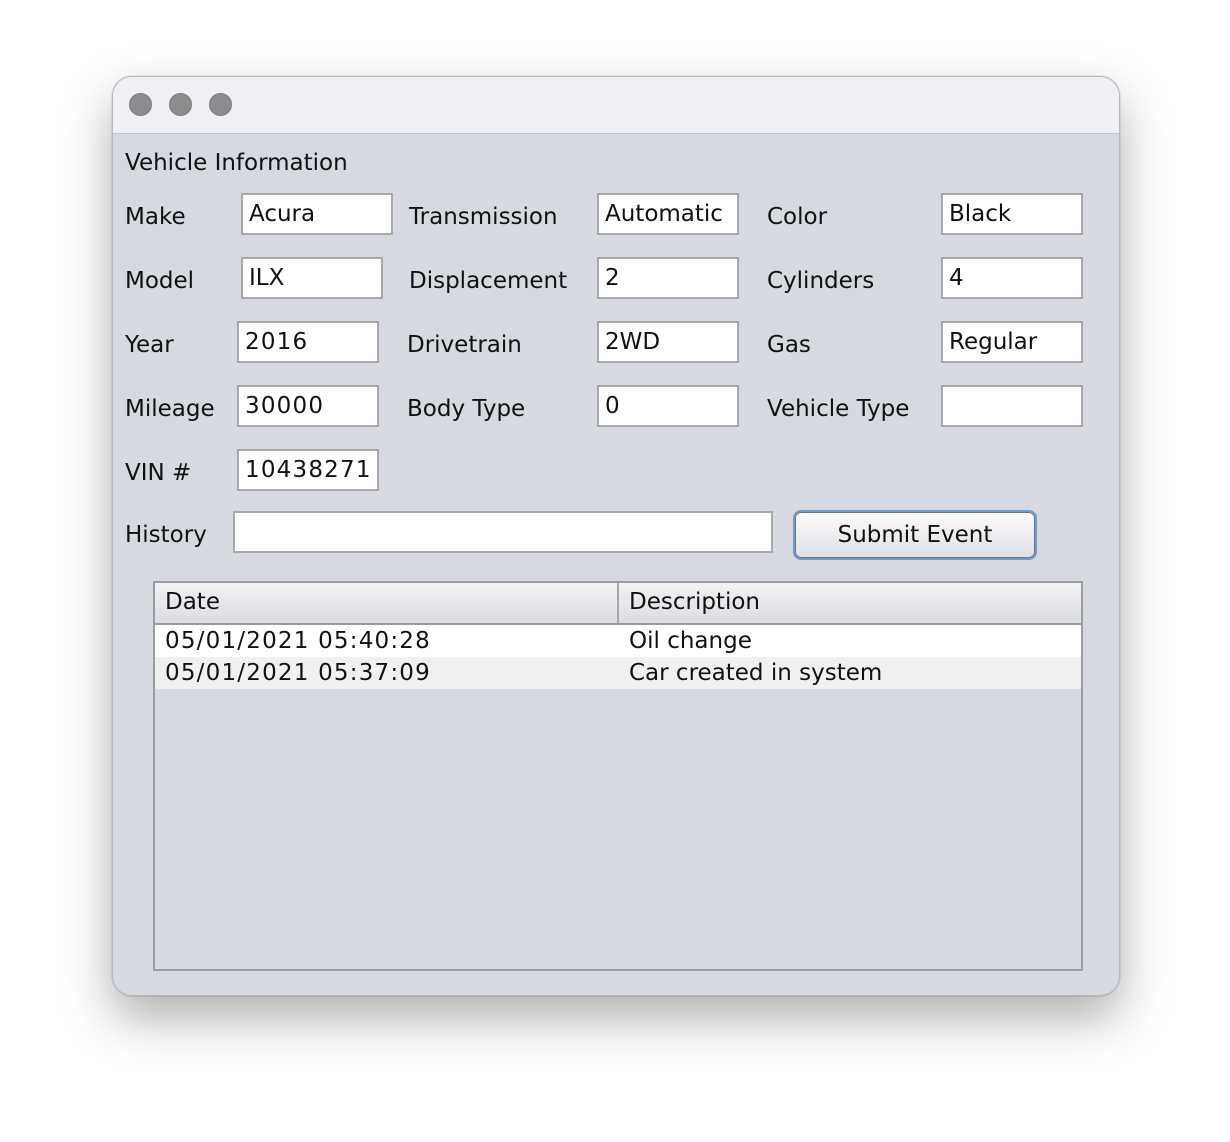 The height and width of the screenshot is (1142, 1230). Describe the element at coordinates (140, 104) in the screenshot. I see `close-window-button` at that location.